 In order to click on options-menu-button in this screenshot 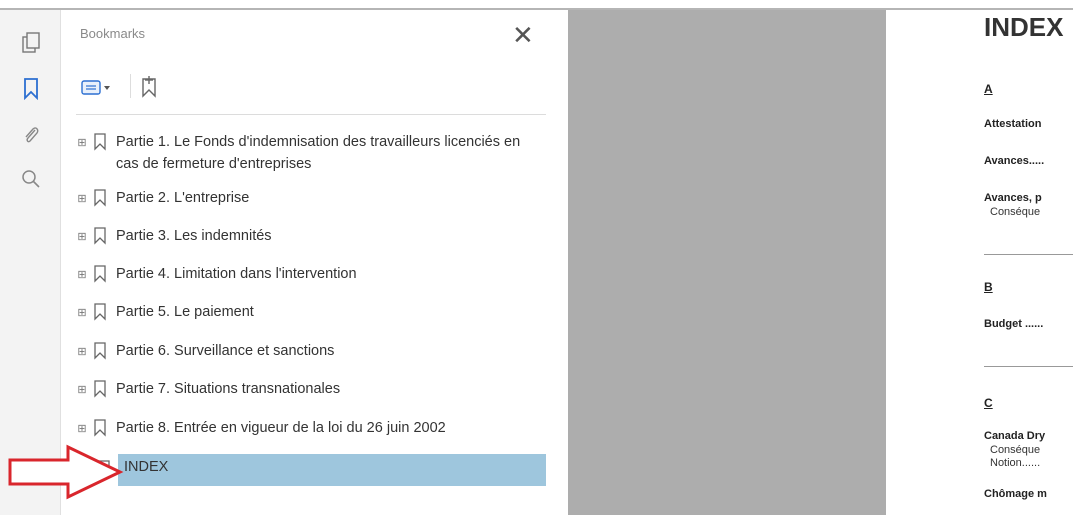, I will do `click(97, 87)`.